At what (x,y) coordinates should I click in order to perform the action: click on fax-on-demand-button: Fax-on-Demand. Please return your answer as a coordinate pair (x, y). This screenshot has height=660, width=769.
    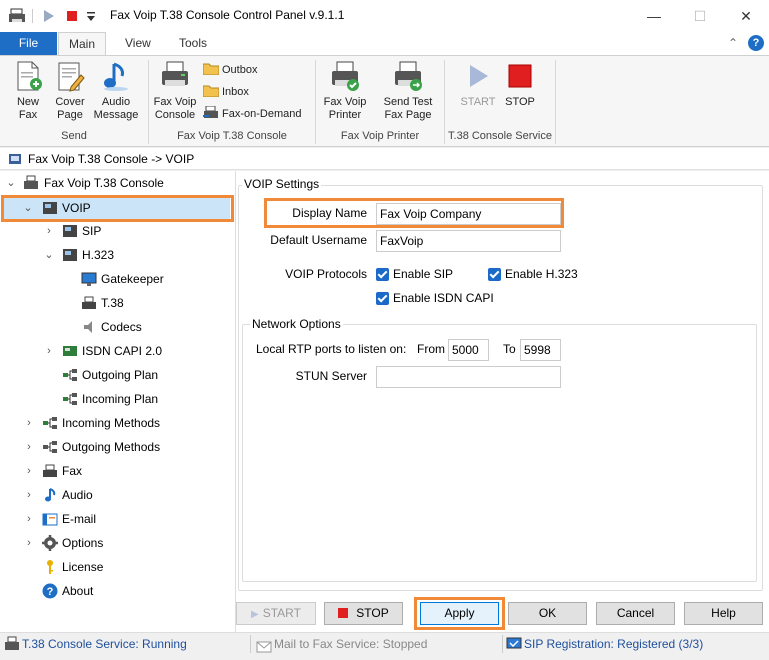
    Looking at the image, I should click on (252, 113).